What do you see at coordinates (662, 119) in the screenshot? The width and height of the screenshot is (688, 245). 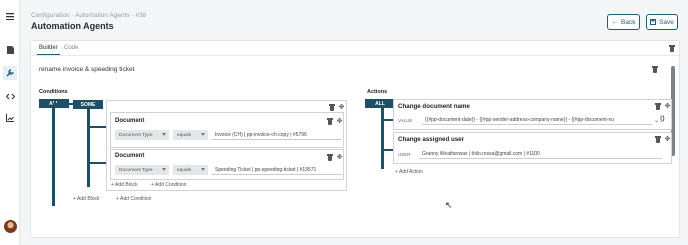 I see `braces-icon: {}` at bounding box center [662, 119].